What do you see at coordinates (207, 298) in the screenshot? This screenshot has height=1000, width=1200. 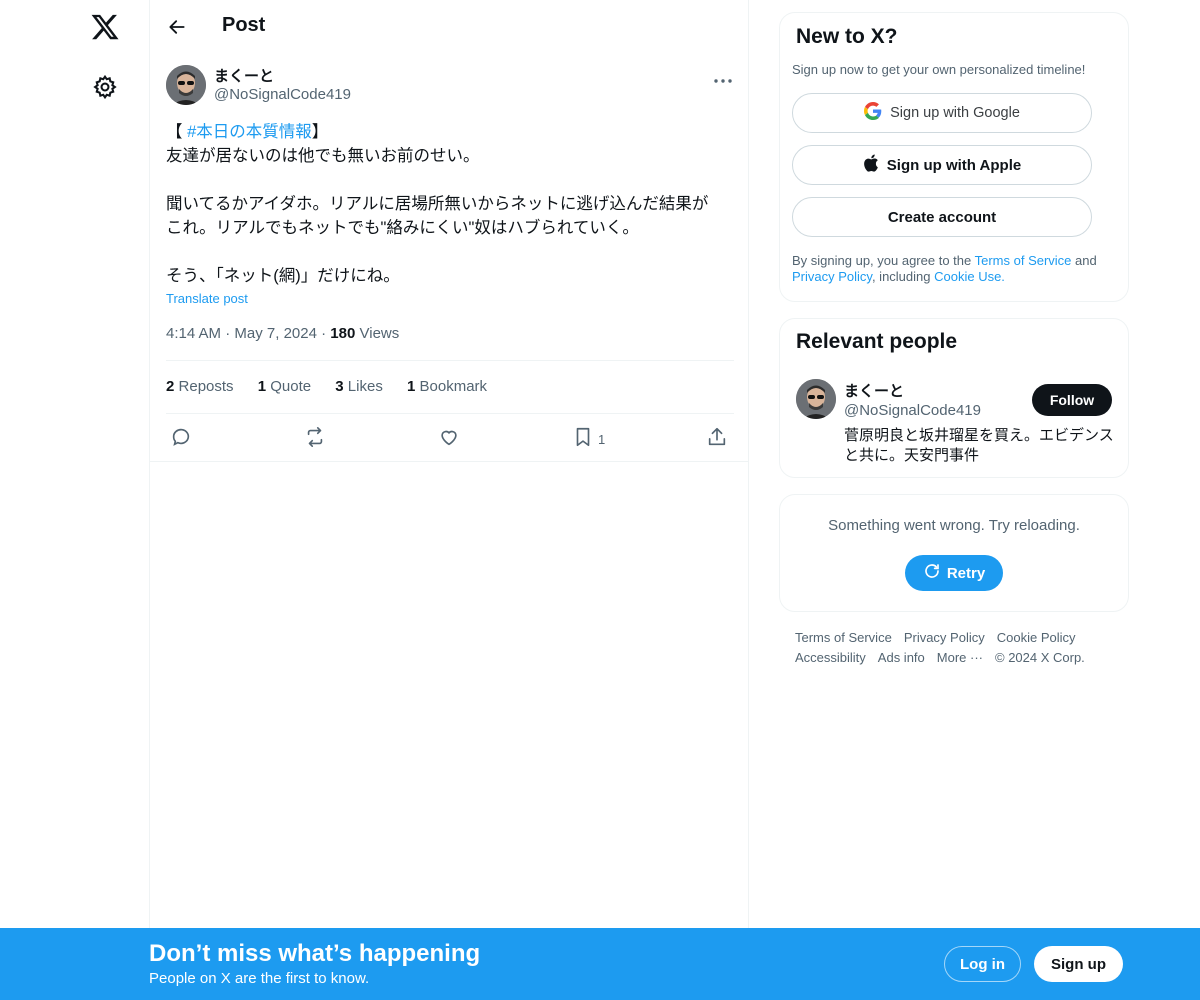 I see `translate-link: Translate post` at bounding box center [207, 298].